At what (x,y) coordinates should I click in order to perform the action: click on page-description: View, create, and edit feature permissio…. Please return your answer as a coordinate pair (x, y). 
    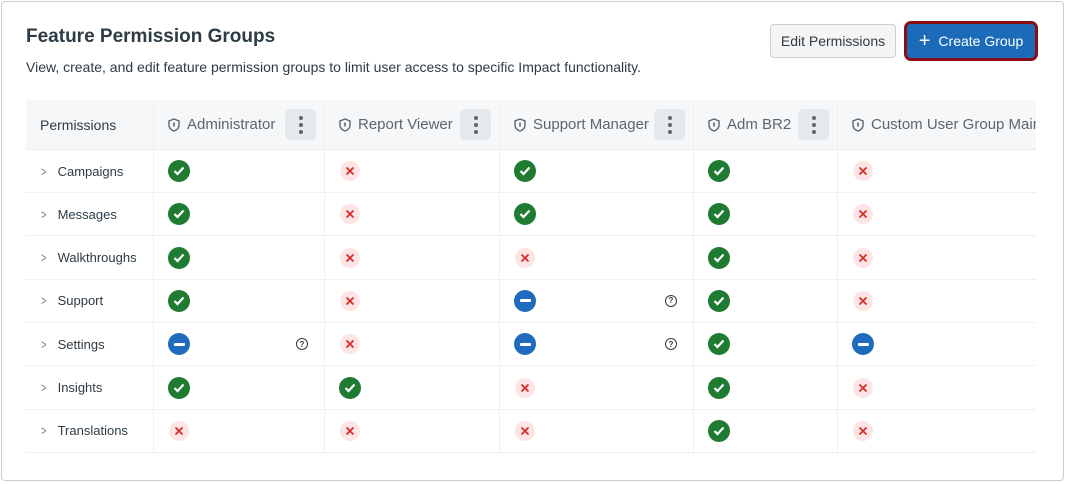
    Looking at the image, I should click on (333, 67).